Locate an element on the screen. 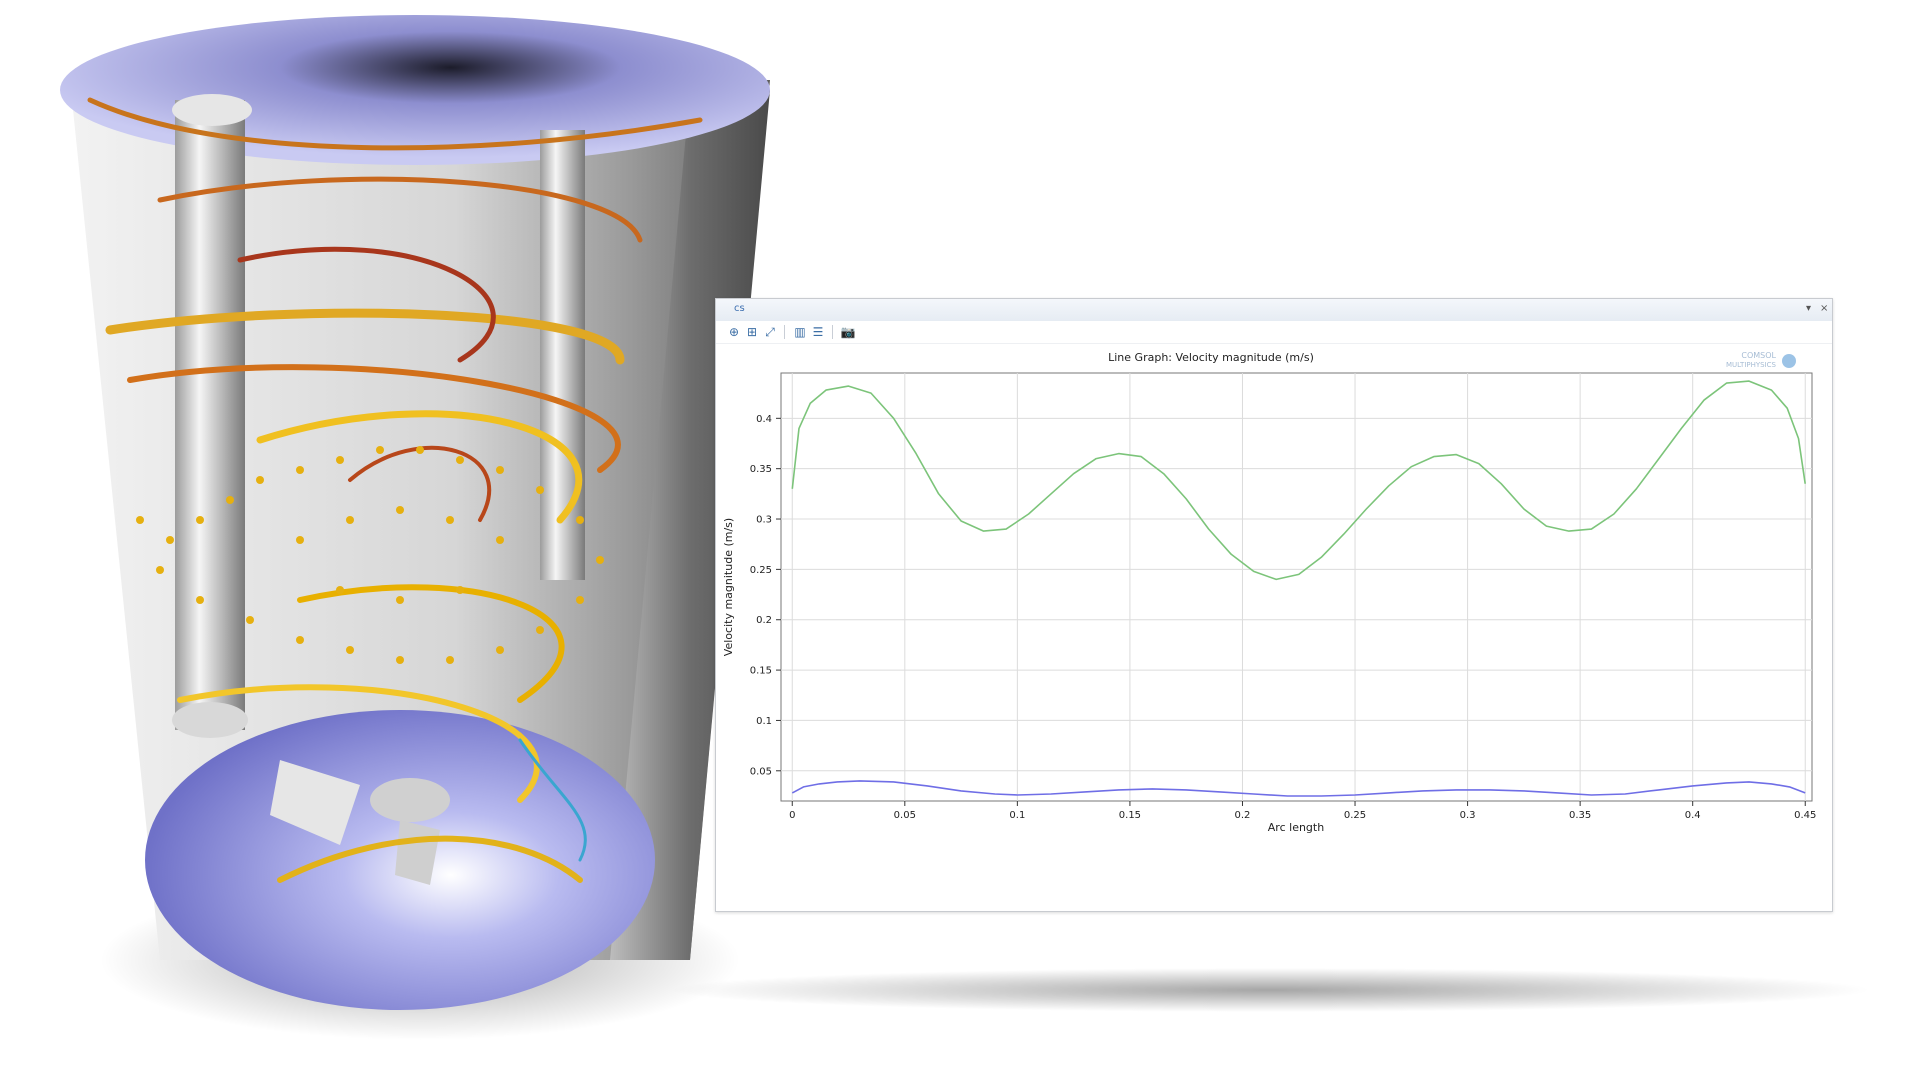 The width and height of the screenshot is (1920, 1080). y-tick-label: 0.2 is located at coordinates (764, 620).